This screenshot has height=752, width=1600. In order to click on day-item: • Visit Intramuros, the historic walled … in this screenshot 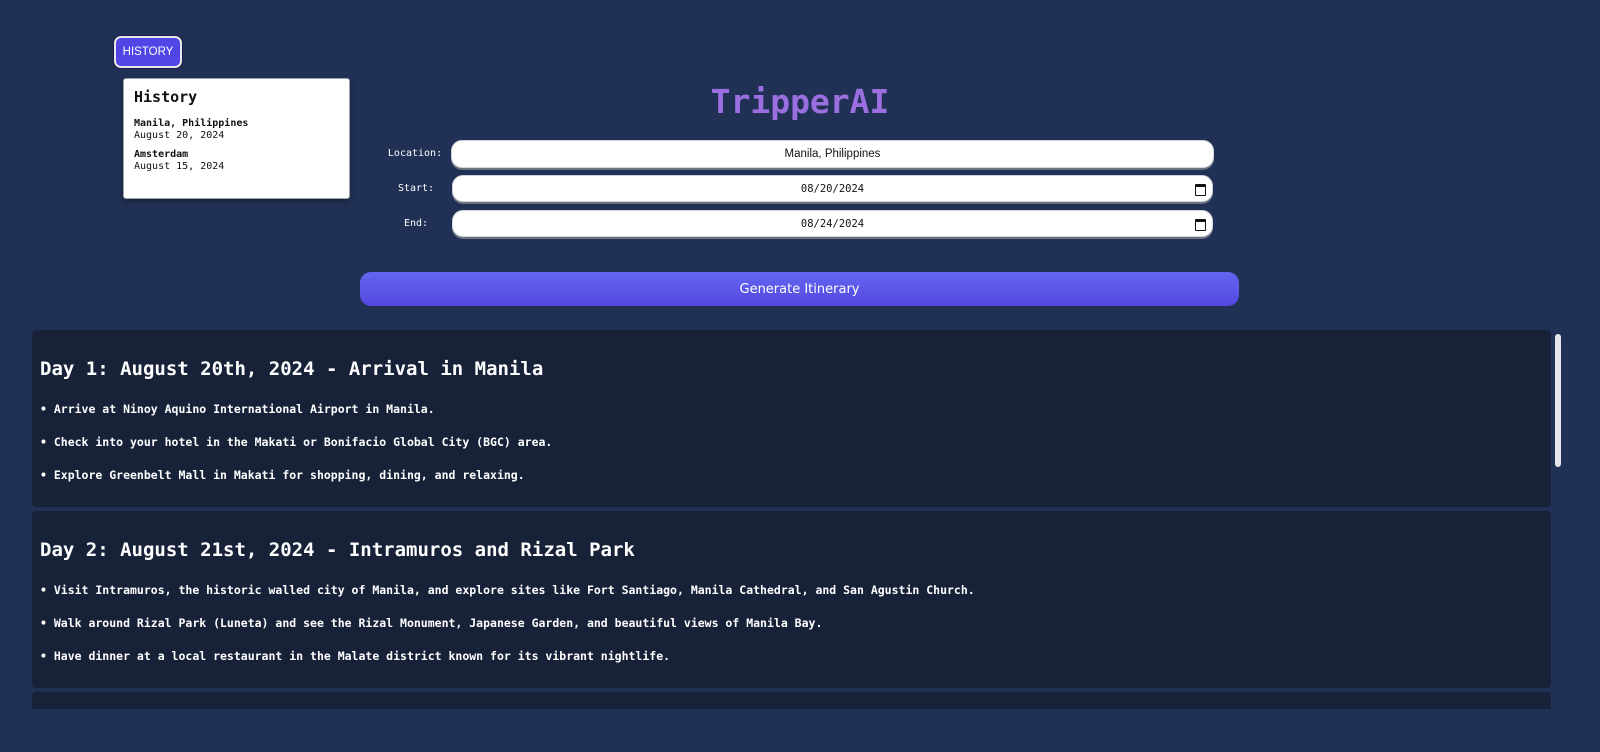, I will do `click(507, 590)`.